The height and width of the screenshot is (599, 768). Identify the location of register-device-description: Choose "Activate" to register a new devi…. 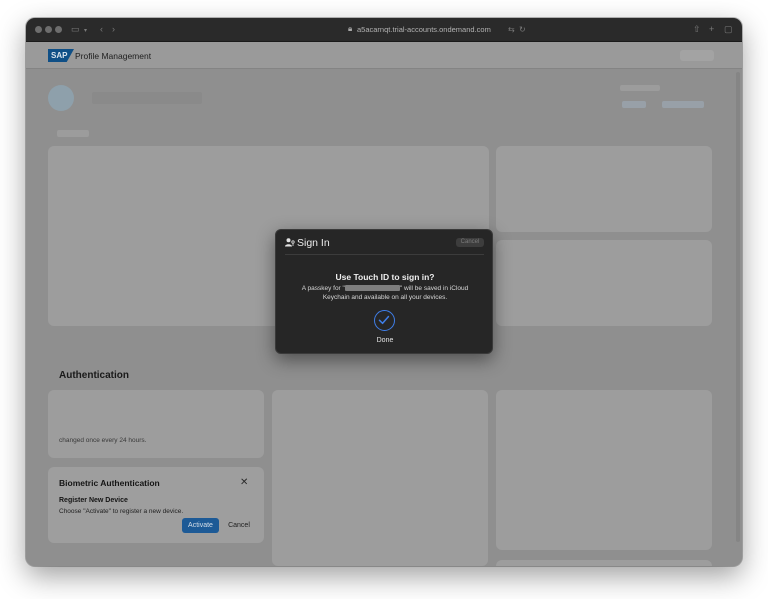
(121, 511).